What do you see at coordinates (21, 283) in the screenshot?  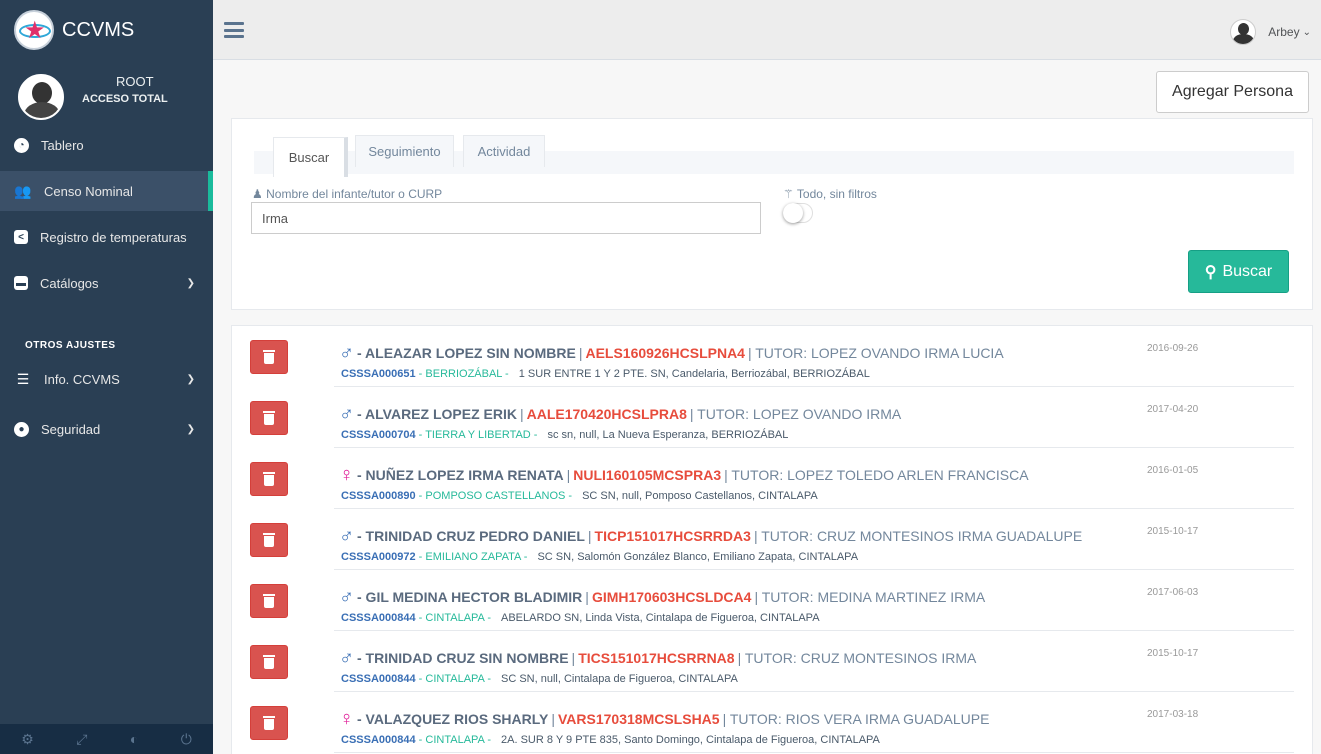 I see `archive-icon: ▬` at bounding box center [21, 283].